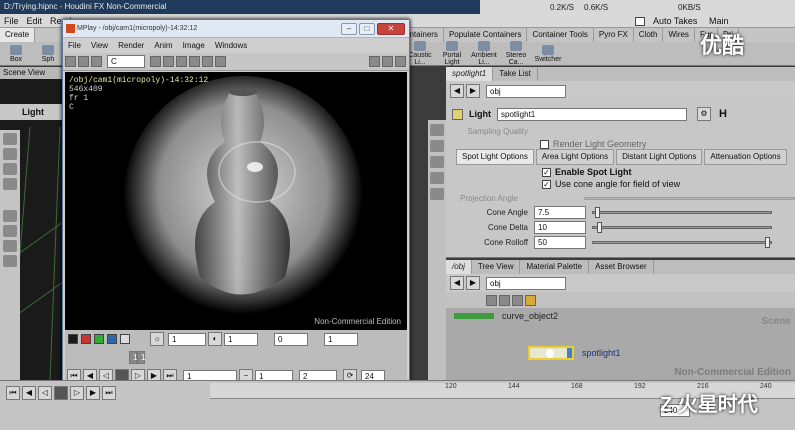 This screenshot has width=795, height=430. Describe the element at coordinates (374, 61) in the screenshot. I see `lut-icon` at that location.